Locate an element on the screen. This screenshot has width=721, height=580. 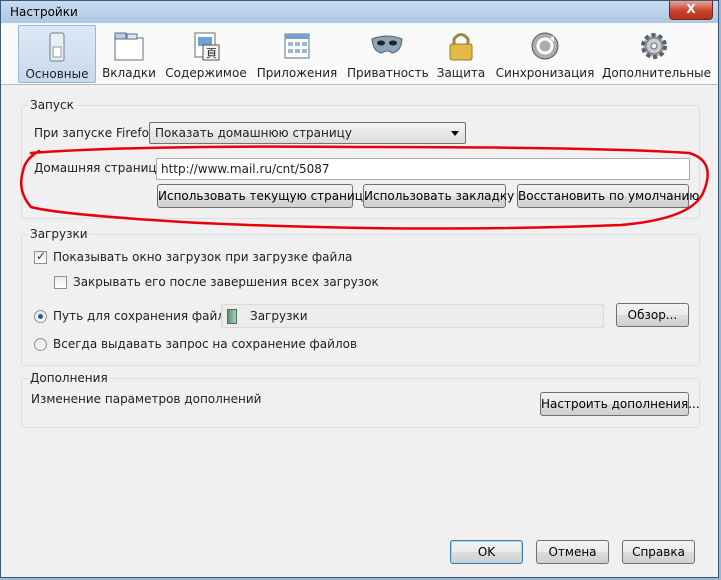
on-start-select-value: Показать домашнюю страницу is located at coordinates (253, 133).